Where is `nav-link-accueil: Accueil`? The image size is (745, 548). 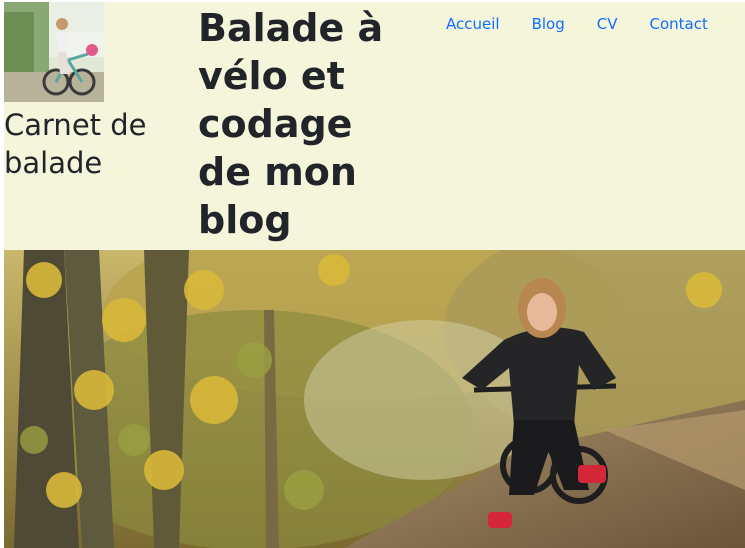 nav-link-accueil: Accueil is located at coordinates (473, 24).